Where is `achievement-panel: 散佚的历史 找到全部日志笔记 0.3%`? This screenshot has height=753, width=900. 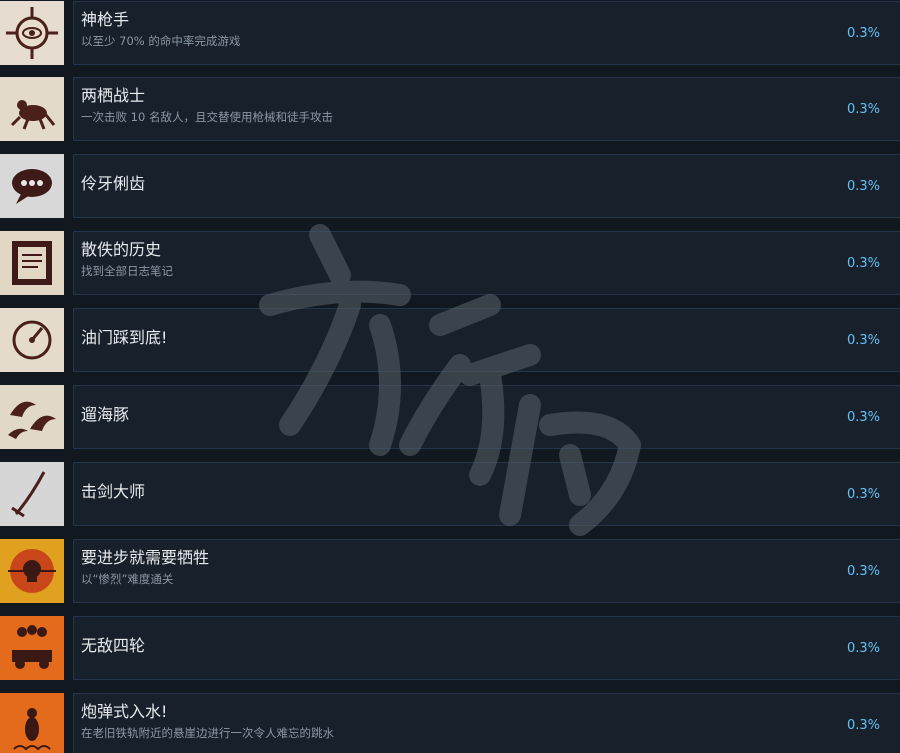
achievement-panel: 散佚的历史 找到全部日志笔记 0.3% is located at coordinates (486, 263).